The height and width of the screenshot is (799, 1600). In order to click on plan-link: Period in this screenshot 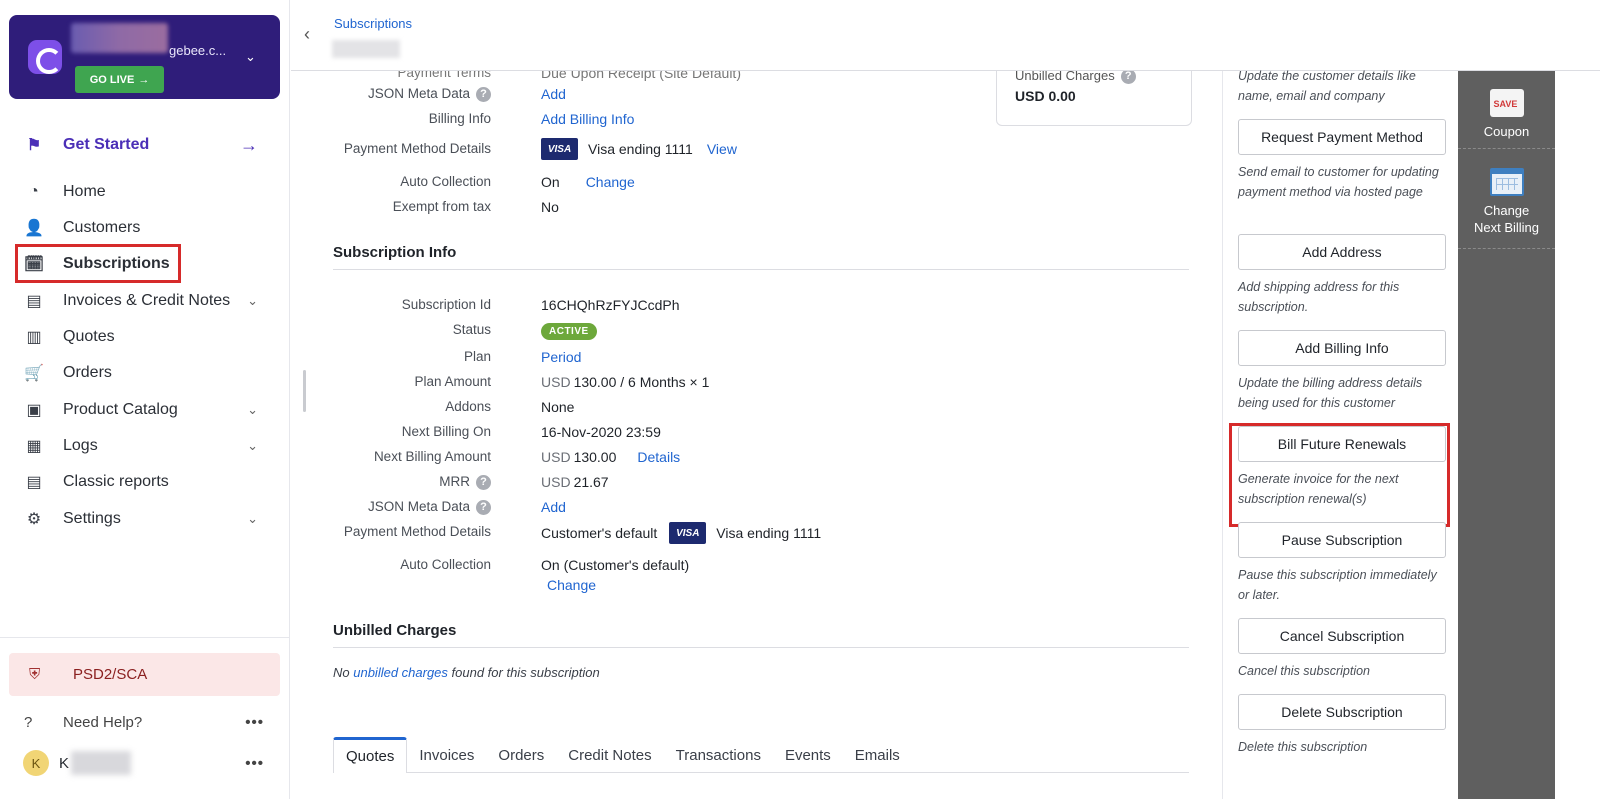, I will do `click(561, 357)`.